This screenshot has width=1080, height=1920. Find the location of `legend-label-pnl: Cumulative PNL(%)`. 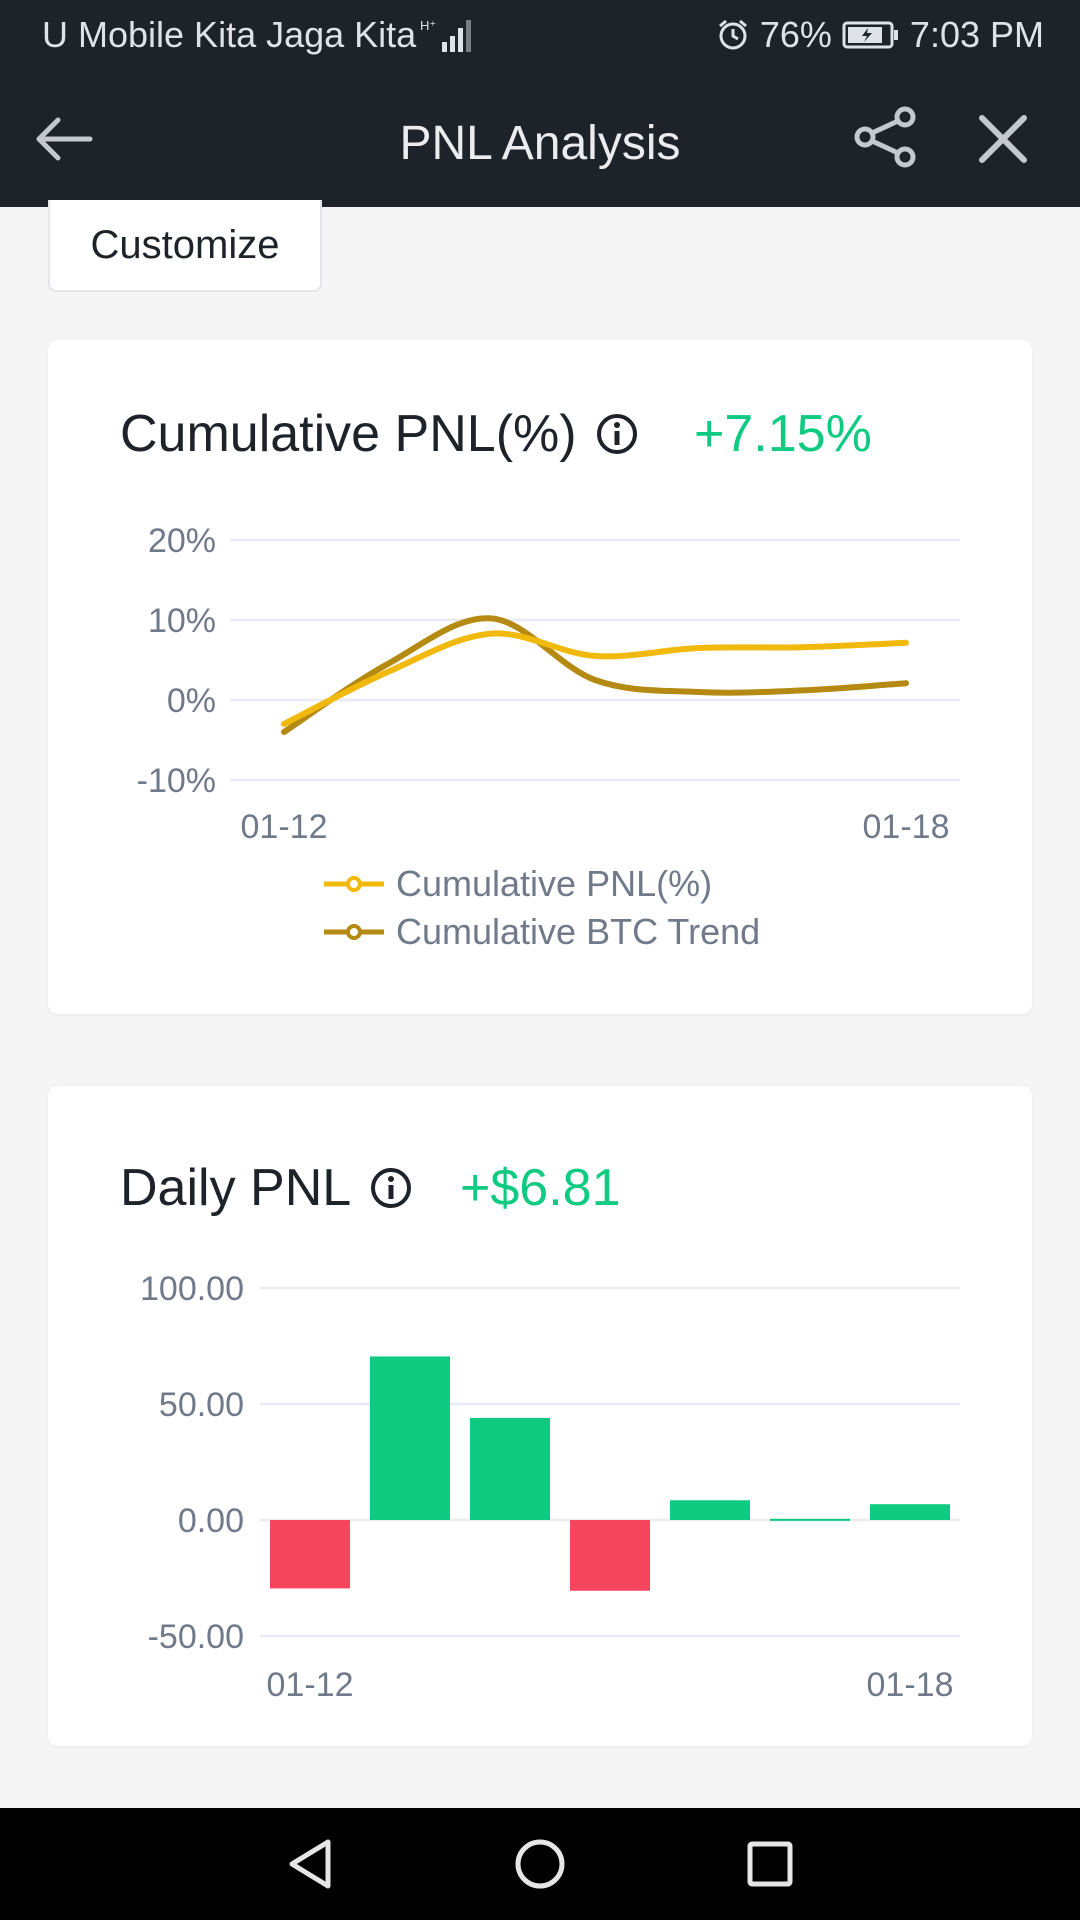

legend-label-pnl: Cumulative PNL(%) is located at coordinates (554, 883).